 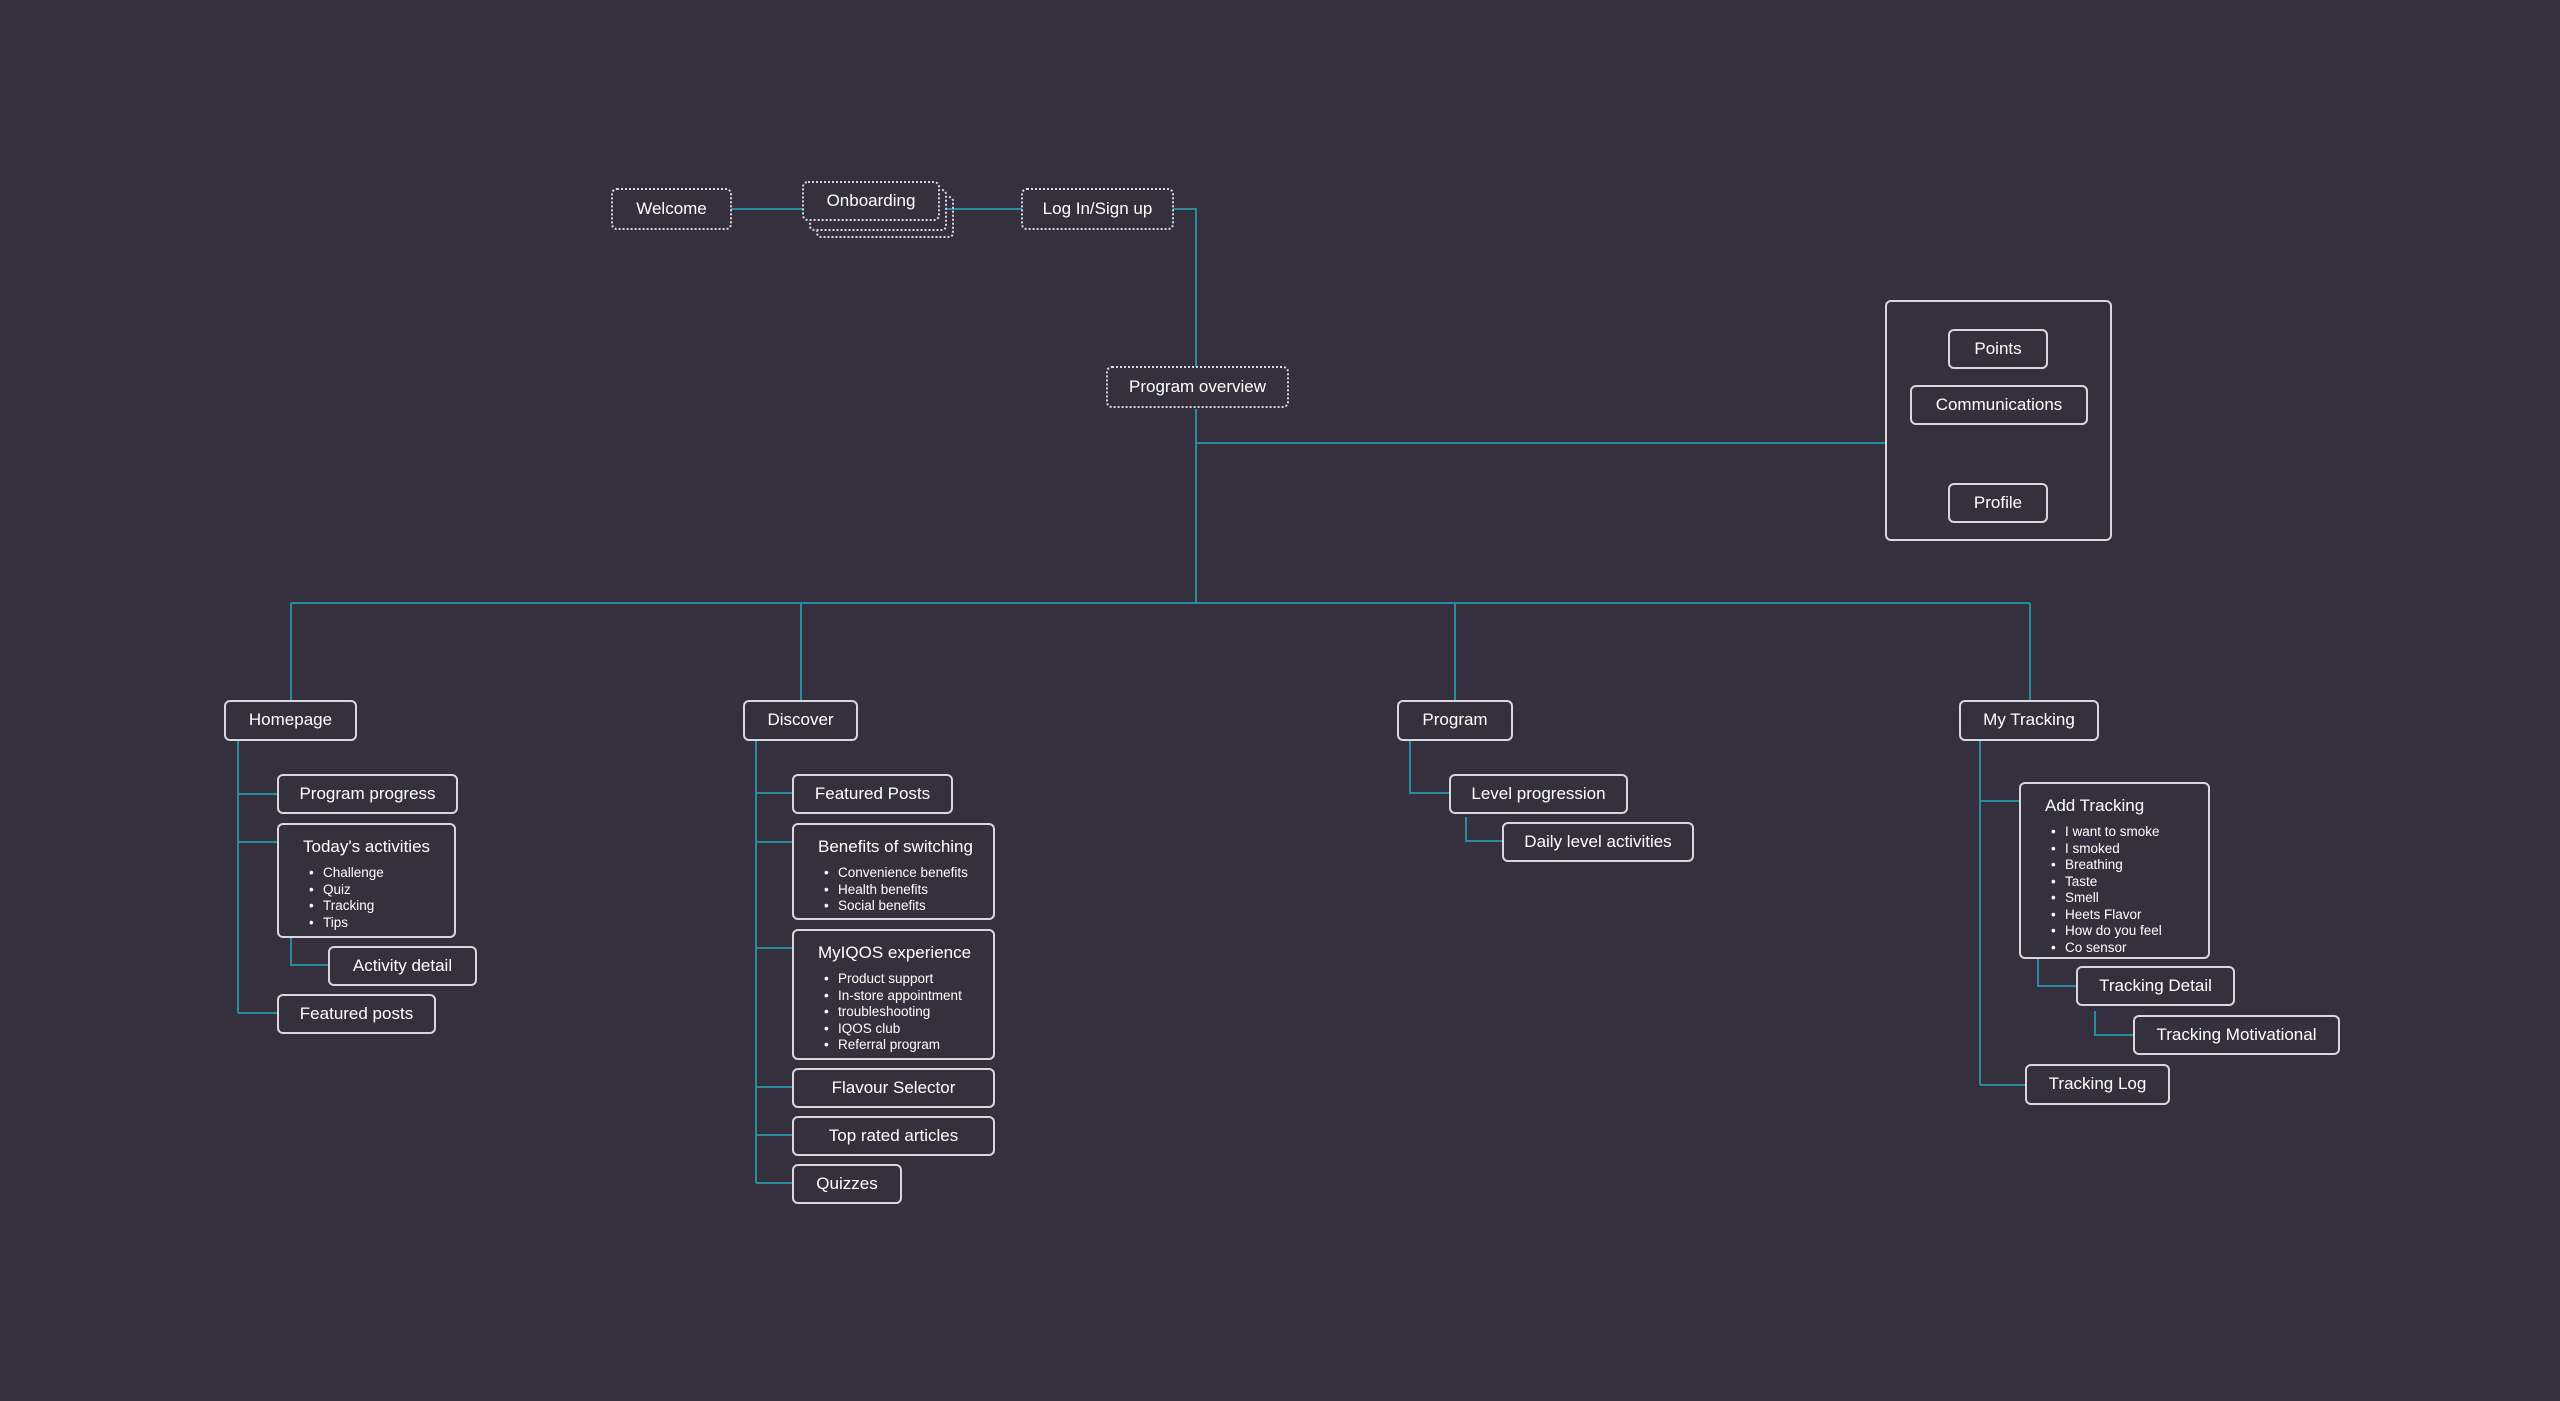 I want to click on daily-level-activities-node: Daily level activities, so click(x=1598, y=842).